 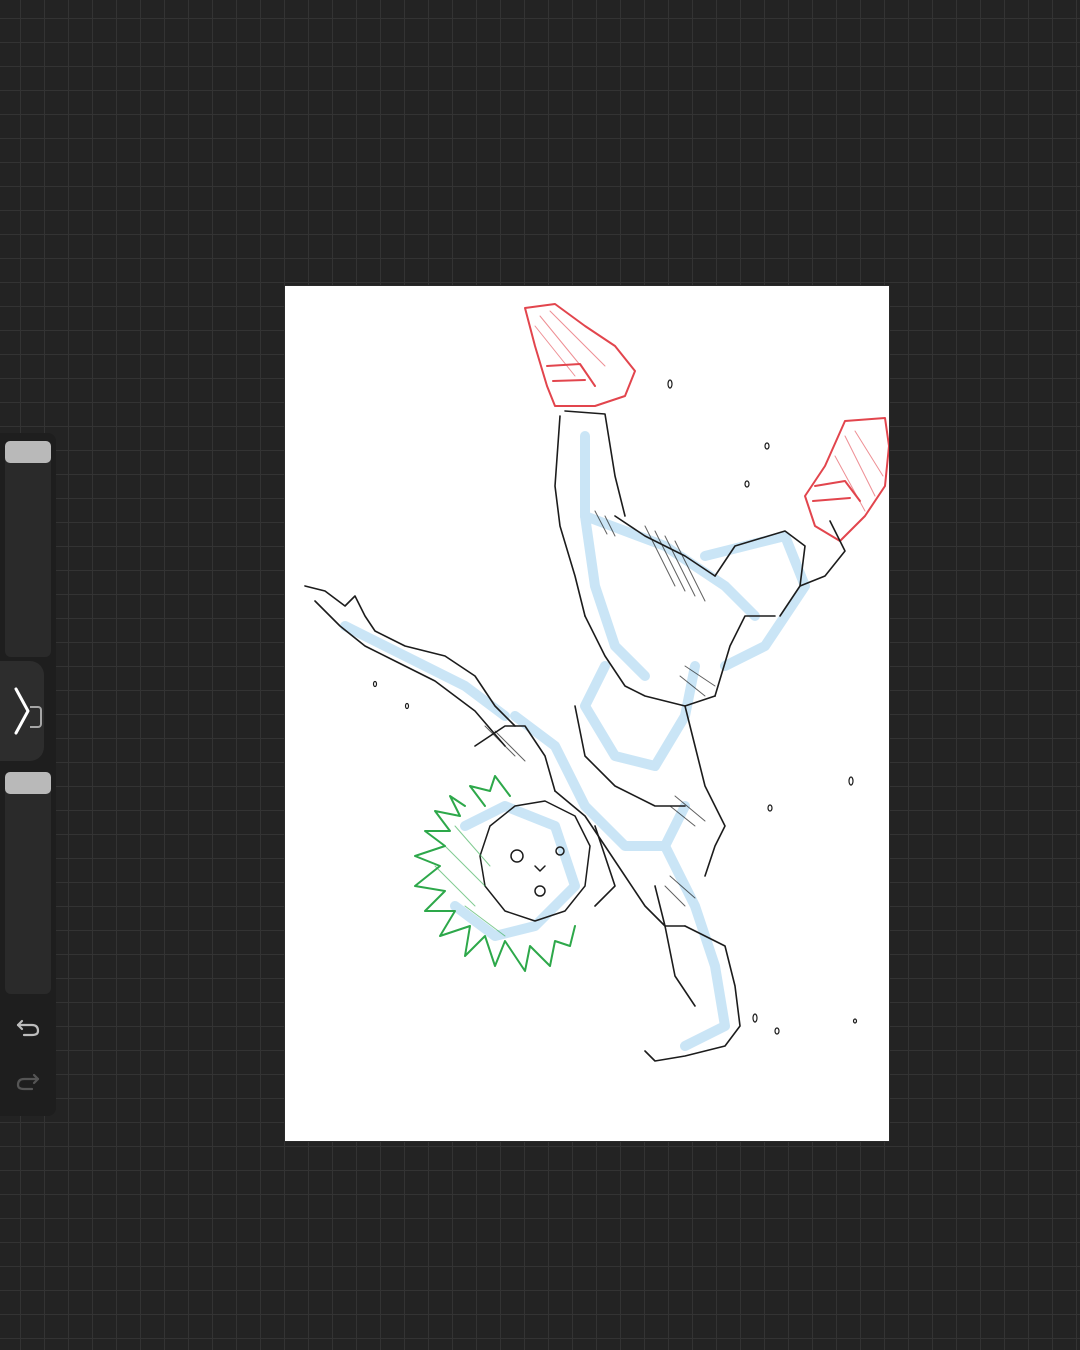 I want to click on brush-size-slider, so click(x=28, y=549).